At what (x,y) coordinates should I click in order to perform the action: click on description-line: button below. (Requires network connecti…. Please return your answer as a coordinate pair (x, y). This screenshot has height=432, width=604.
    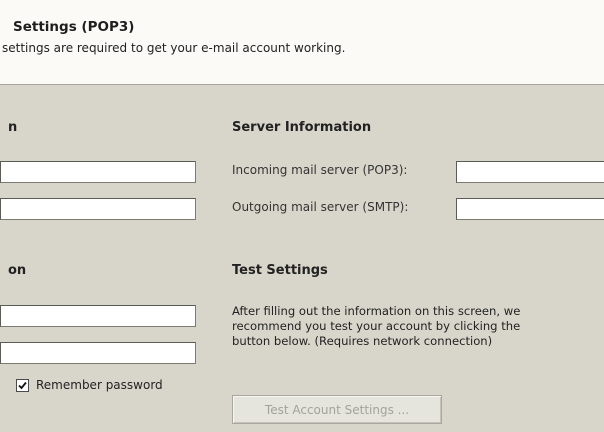
    Looking at the image, I should click on (362, 341).